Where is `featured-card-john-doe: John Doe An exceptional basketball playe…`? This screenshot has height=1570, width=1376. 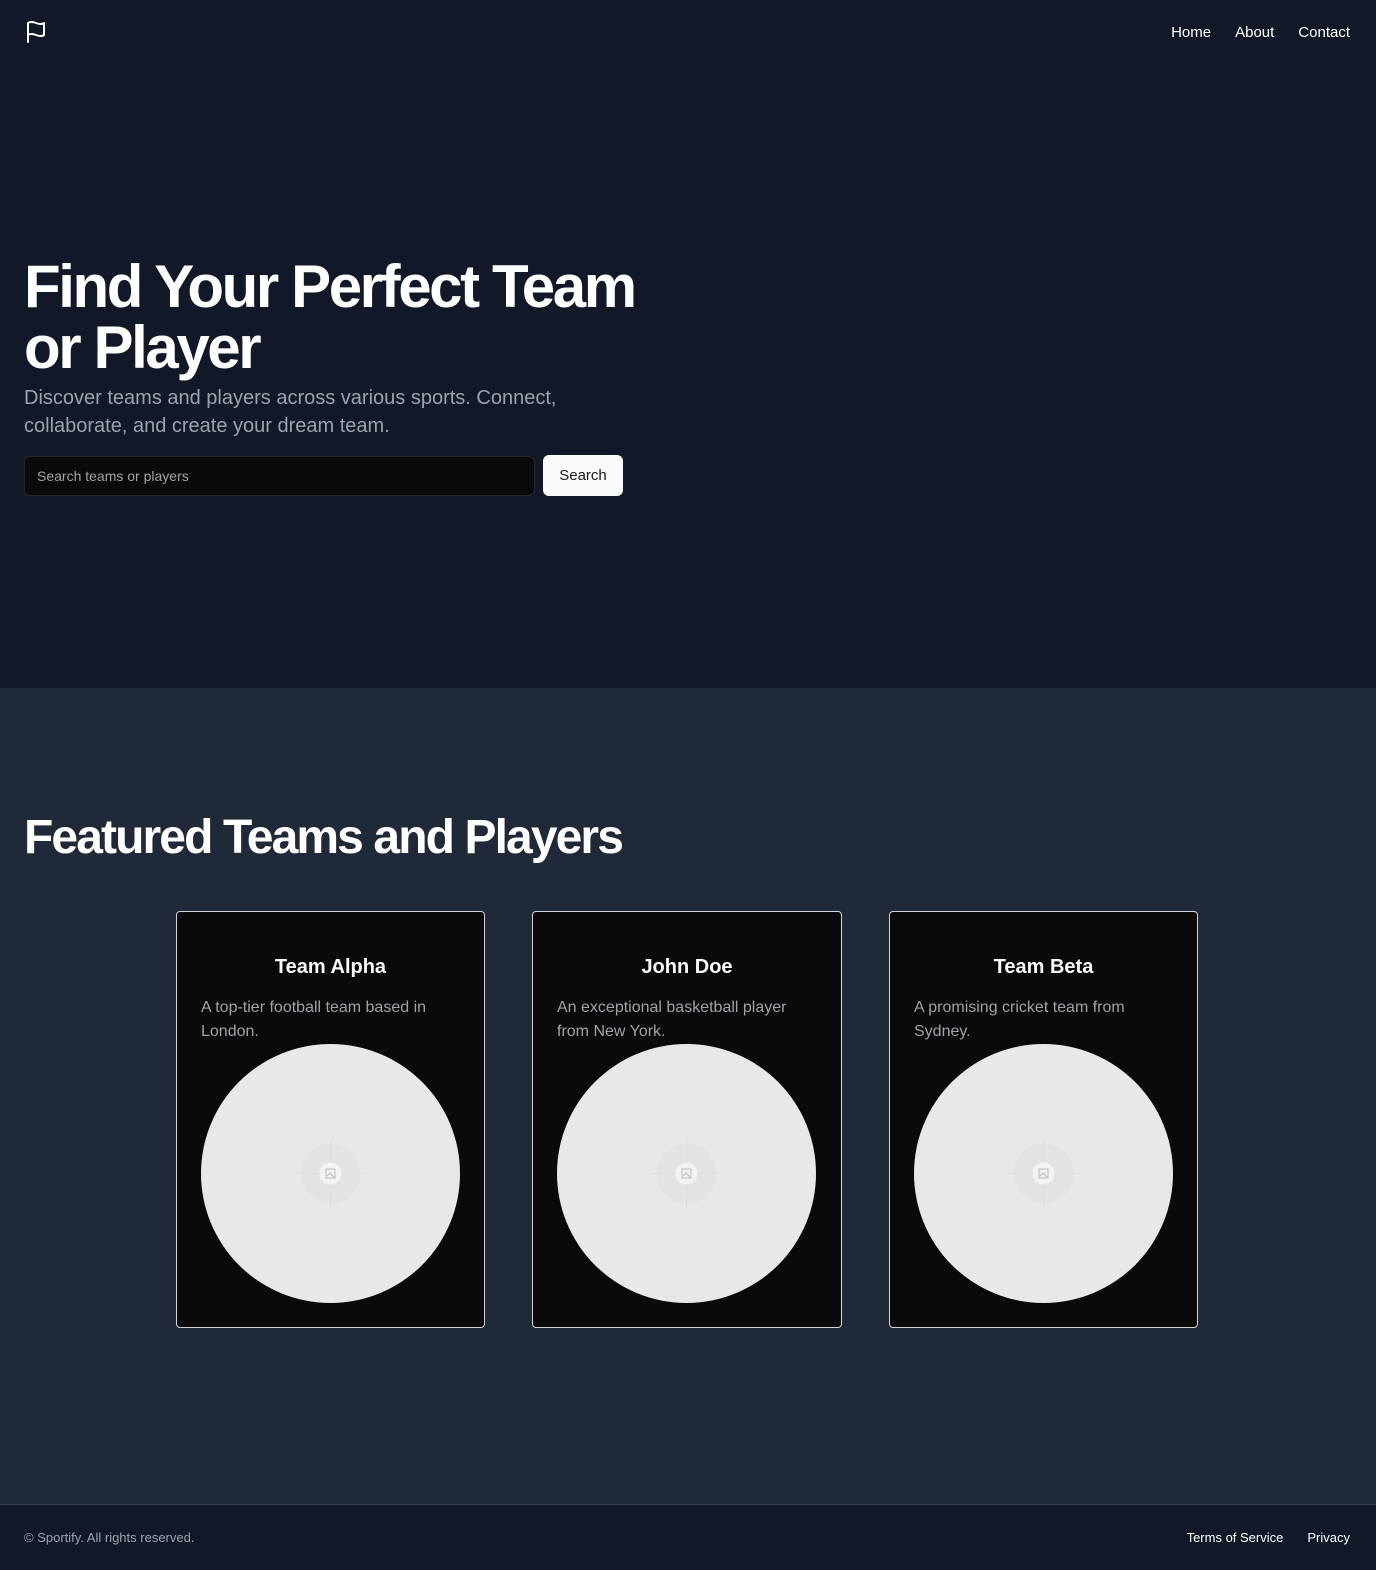
featured-card-john-doe: John Doe An exceptional basketball playe… is located at coordinates (687, 1119).